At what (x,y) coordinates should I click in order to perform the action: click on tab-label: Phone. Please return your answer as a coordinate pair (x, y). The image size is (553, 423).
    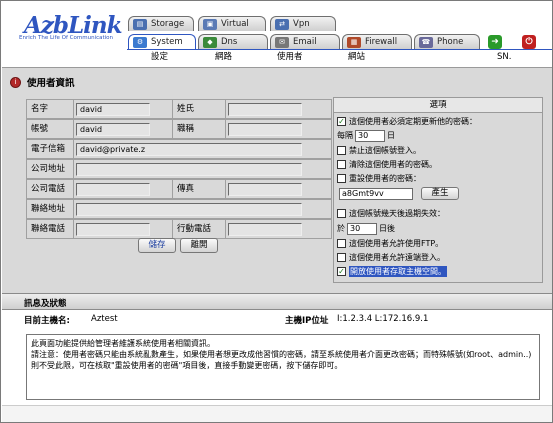
    Looking at the image, I should click on (450, 42).